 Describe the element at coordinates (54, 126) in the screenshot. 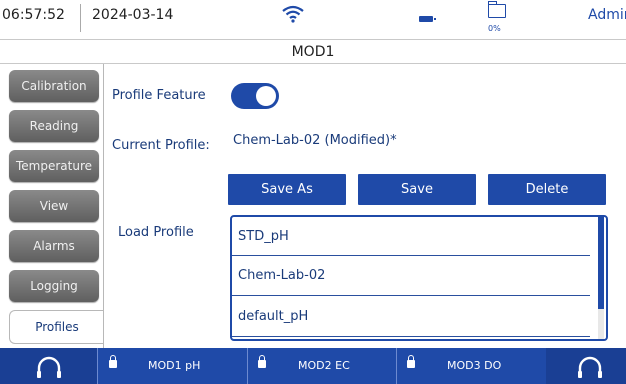

I see `tab-reading: Reading` at that location.